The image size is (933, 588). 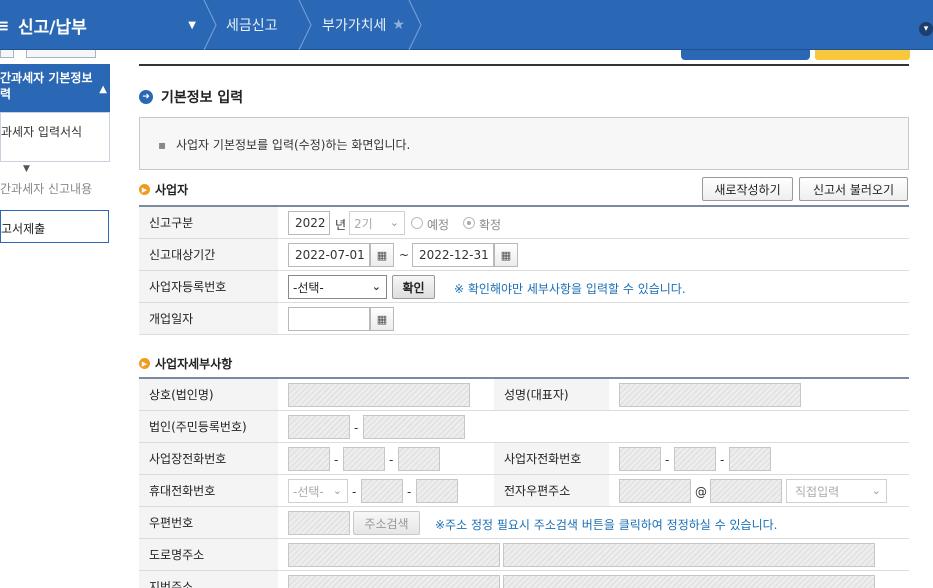 I want to click on details-section-title: ▶ 사업자세부사항, so click(x=185, y=363).